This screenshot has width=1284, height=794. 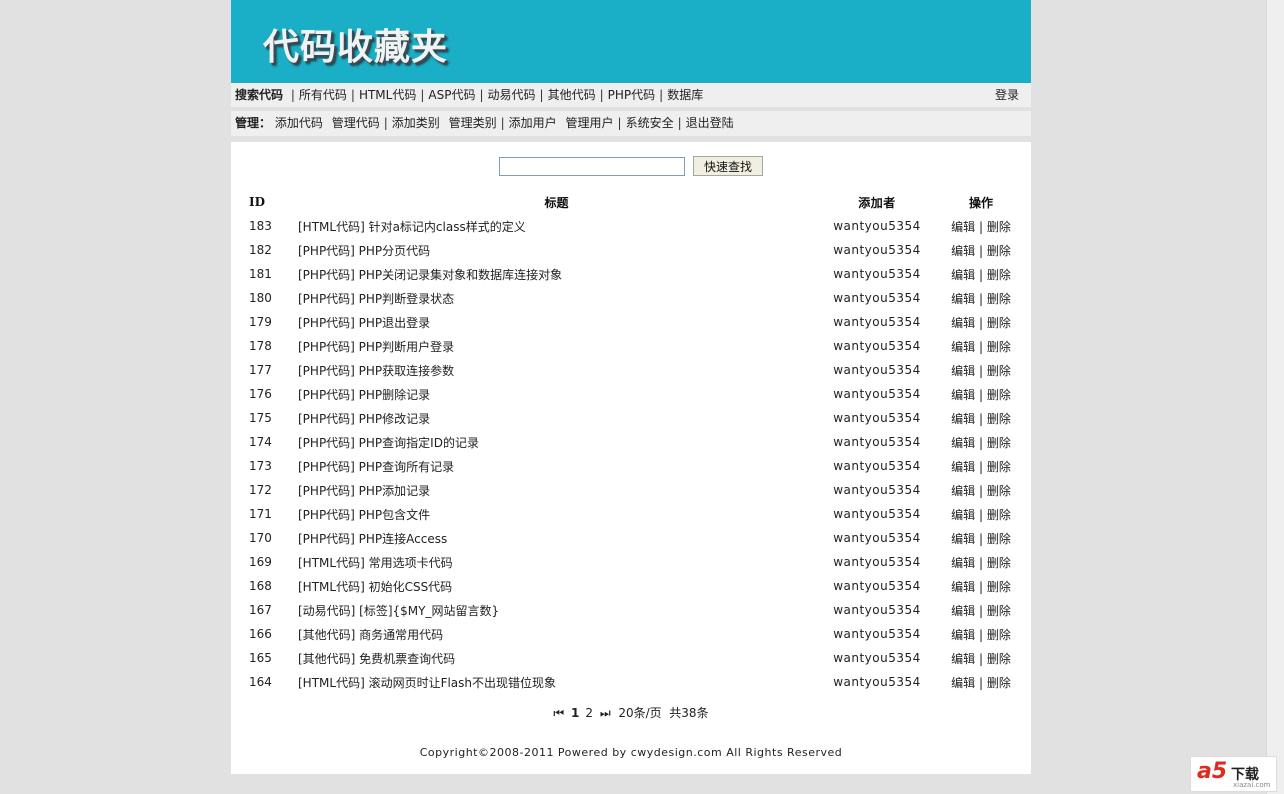 I want to click on row-title: [HTML代码] 滚动网页时让Flash不出现错位现象, so click(x=427, y=683).